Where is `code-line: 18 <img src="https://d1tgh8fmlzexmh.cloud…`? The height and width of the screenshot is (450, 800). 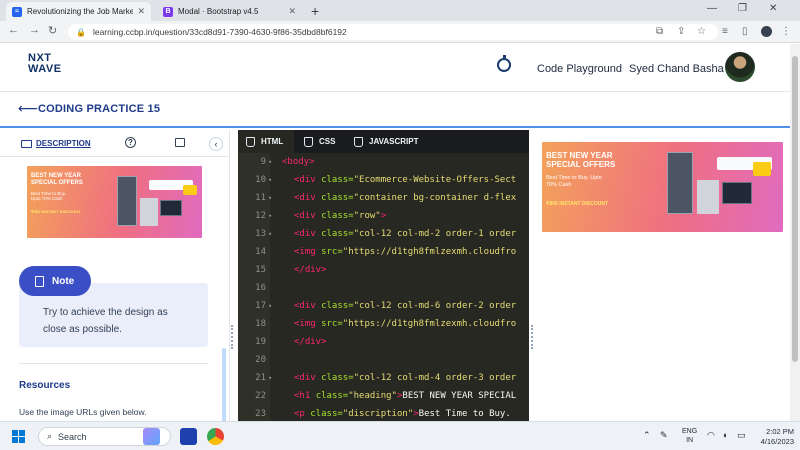 code-line: 18 <img src="https://d1tgh8fmlzexmh.cloud… is located at coordinates (383, 324).